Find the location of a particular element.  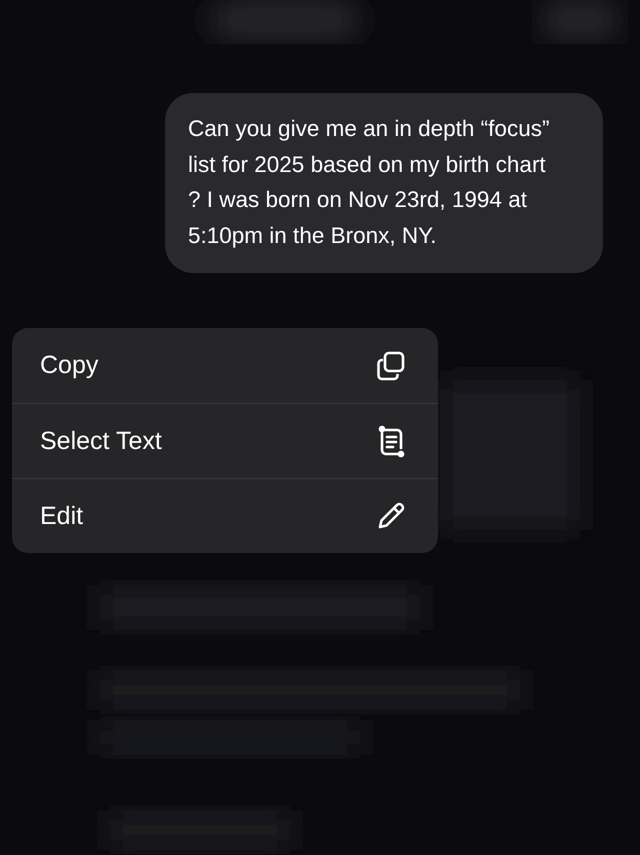

menu-item: Edit is located at coordinates (225, 515).